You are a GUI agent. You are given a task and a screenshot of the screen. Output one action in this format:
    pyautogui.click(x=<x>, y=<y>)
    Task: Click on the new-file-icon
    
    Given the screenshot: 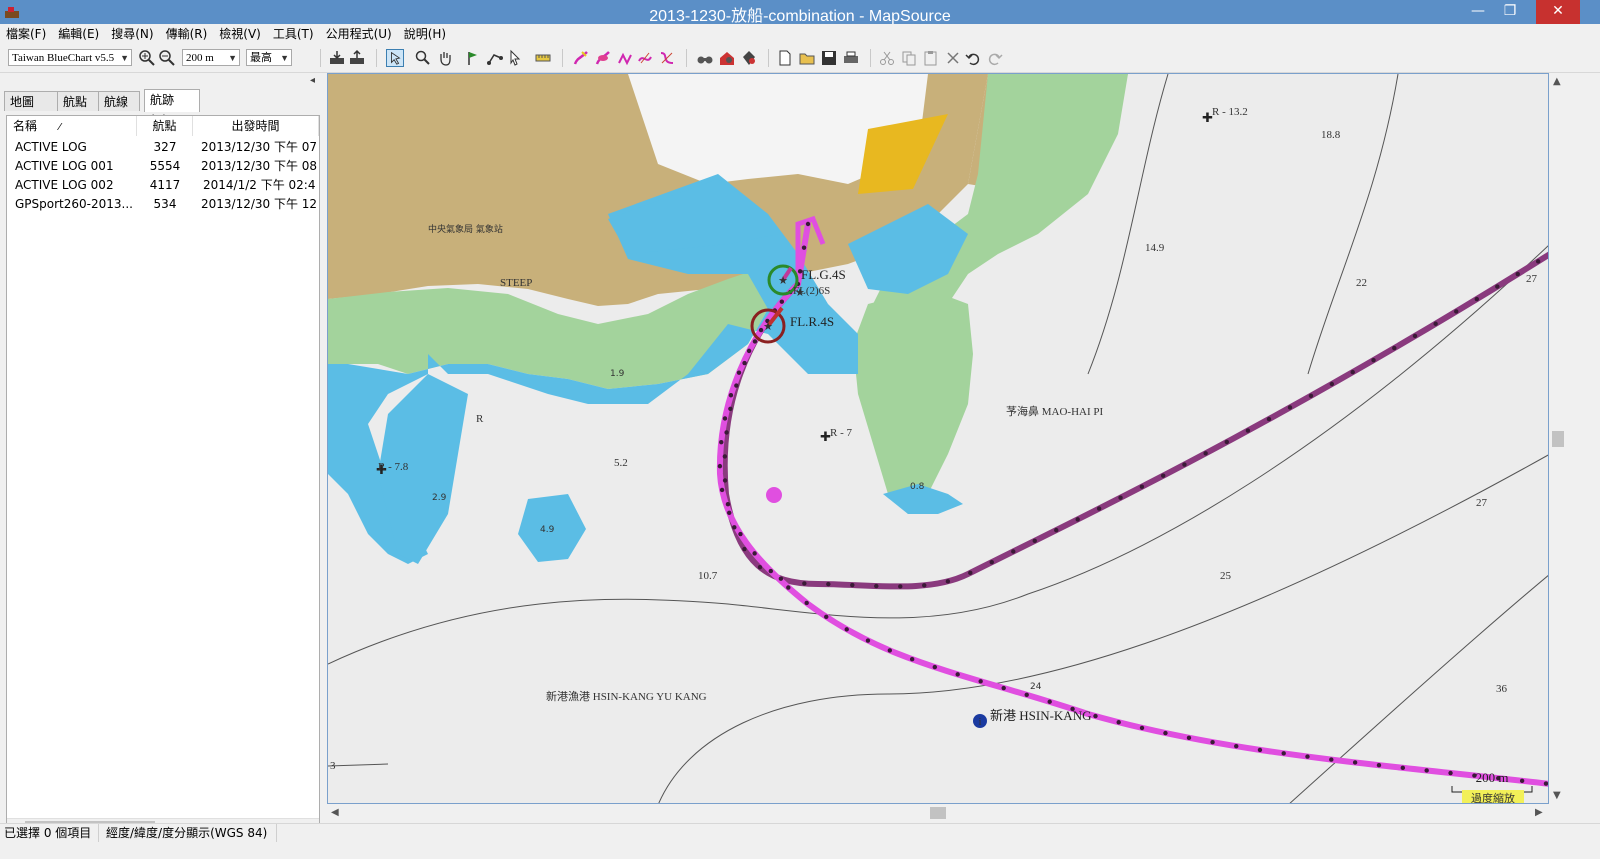 What is the action you would take?
    pyautogui.click(x=785, y=58)
    